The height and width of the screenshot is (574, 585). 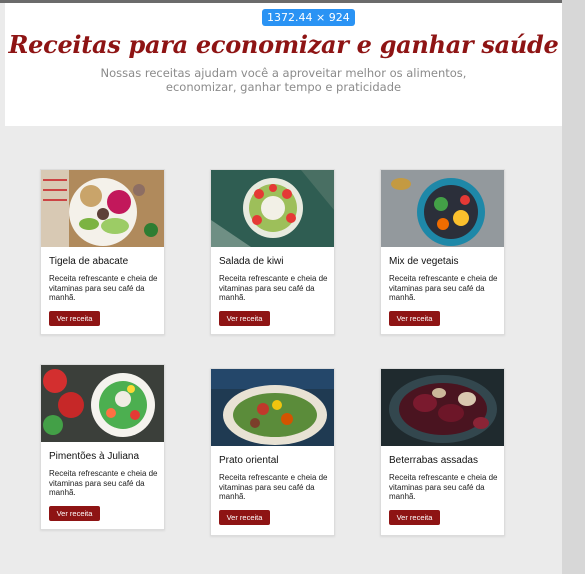 What do you see at coordinates (102, 208) in the screenshot?
I see `avocado-bowl-photo` at bounding box center [102, 208].